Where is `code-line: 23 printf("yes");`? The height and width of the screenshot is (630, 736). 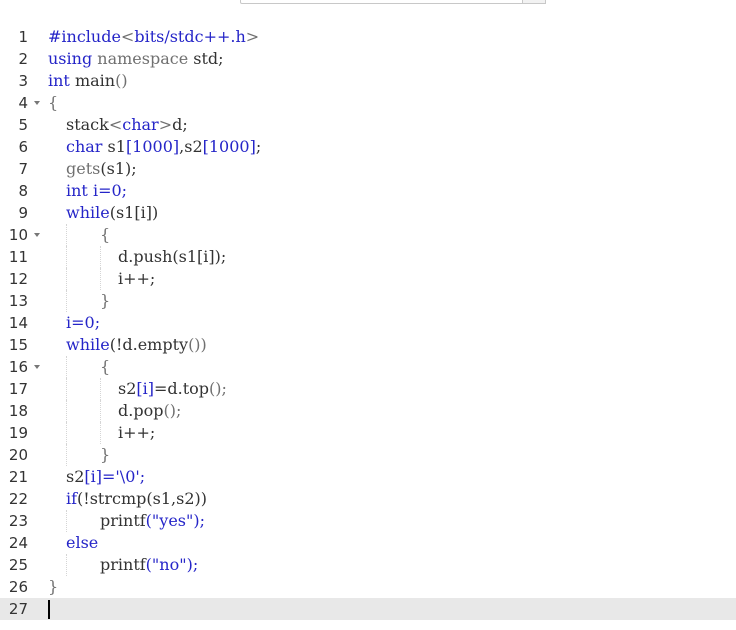 code-line: 23 printf("yes"); is located at coordinates (368, 521).